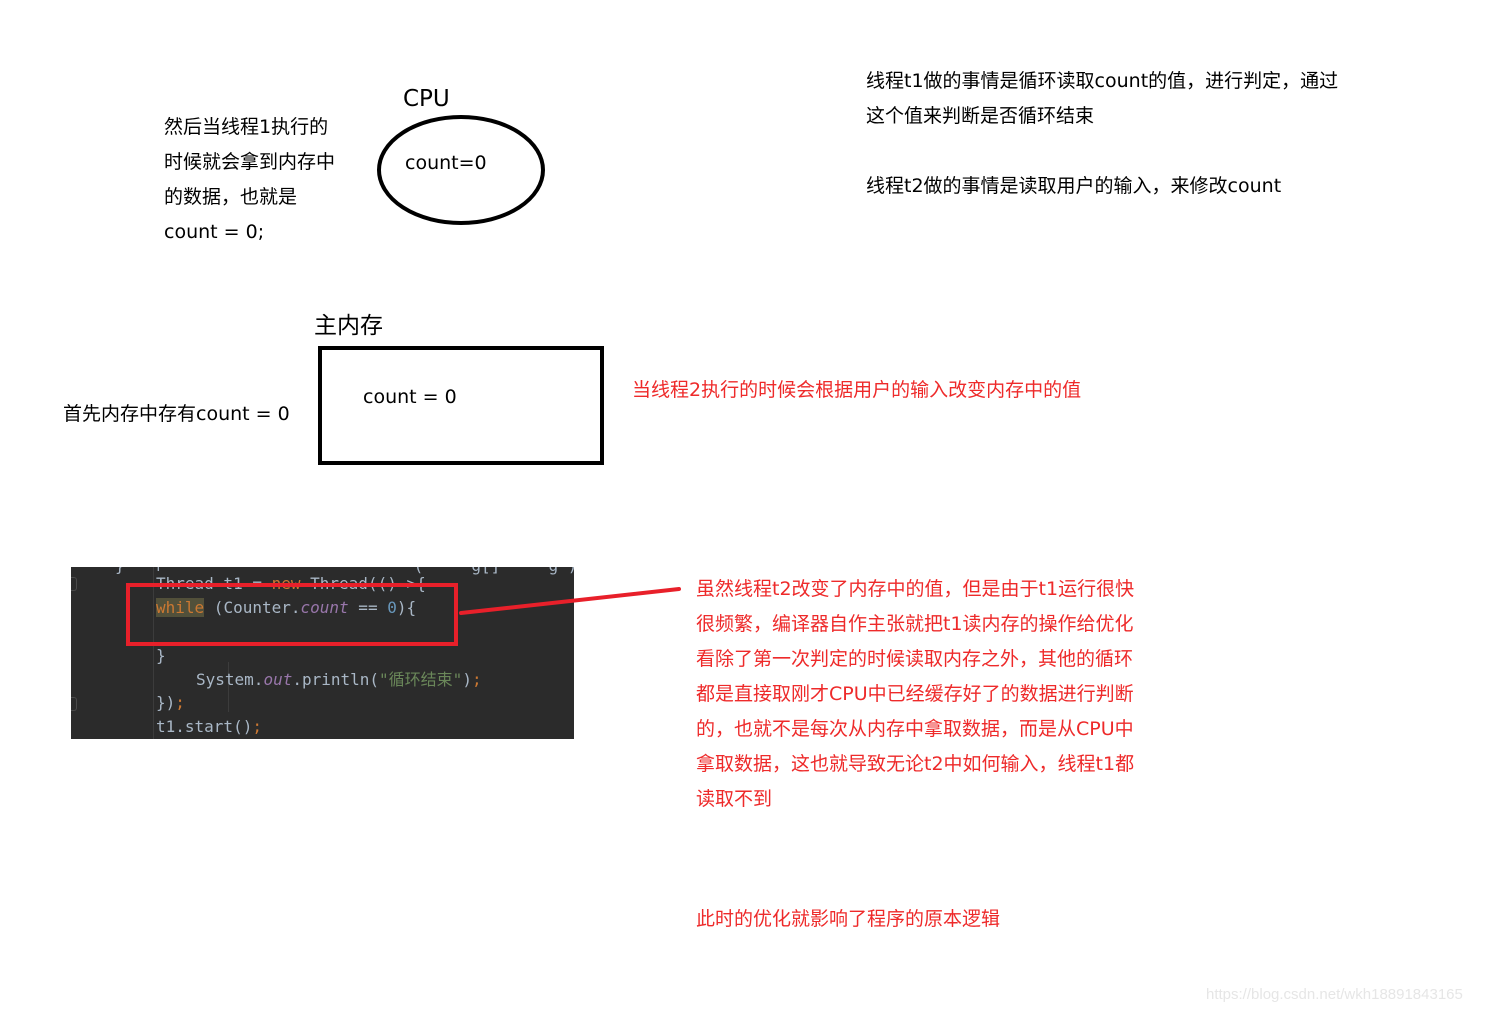 This screenshot has width=1487, height=1014. What do you see at coordinates (1074, 186) in the screenshot?
I see `t2-description: 线程t2做的事情是读取用户的输入，来修改count` at bounding box center [1074, 186].